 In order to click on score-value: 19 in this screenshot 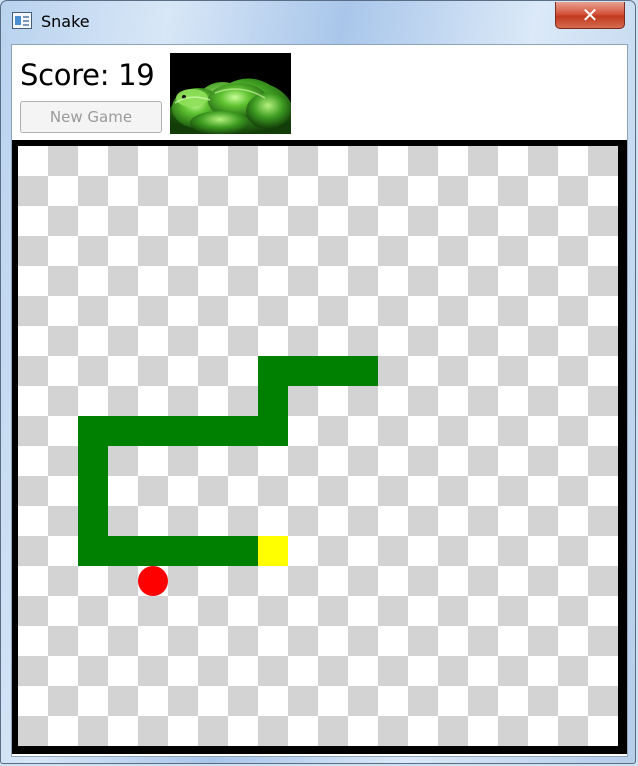, I will do `click(136, 75)`.